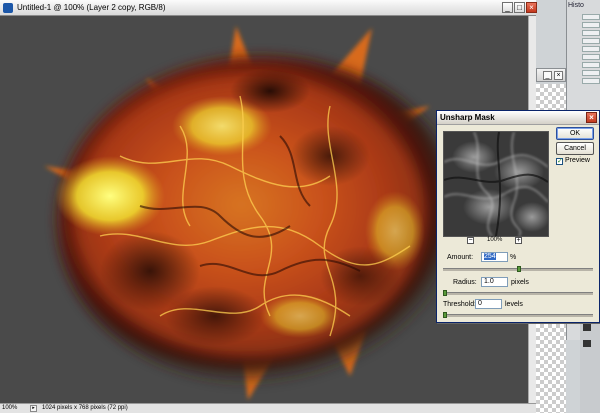 This screenshot has height=413, width=600. I want to click on dialog-close-button: ×, so click(591, 117).